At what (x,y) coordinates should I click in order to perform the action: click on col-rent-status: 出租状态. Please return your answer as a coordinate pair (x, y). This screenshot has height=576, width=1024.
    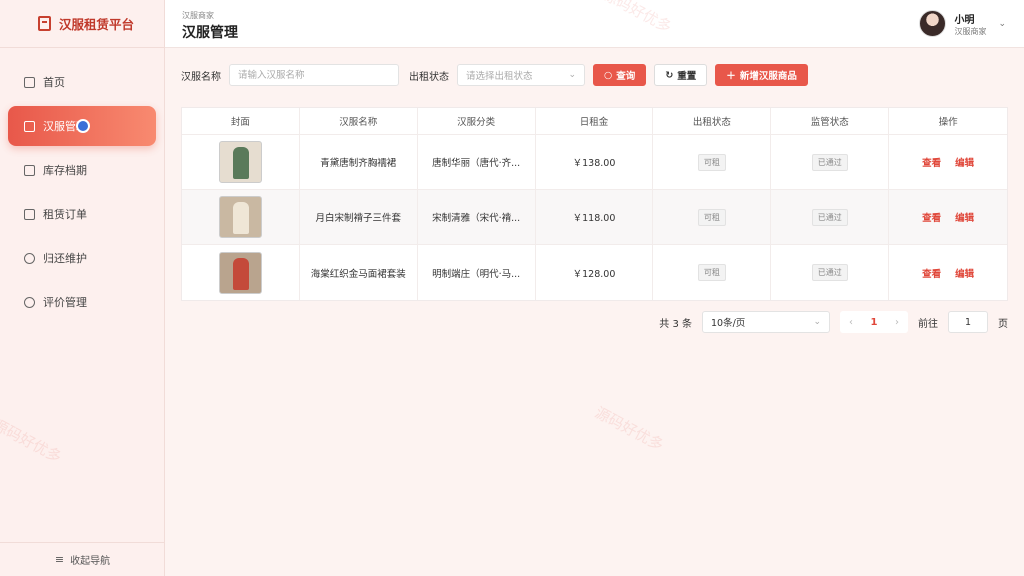
    Looking at the image, I should click on (712, 121).